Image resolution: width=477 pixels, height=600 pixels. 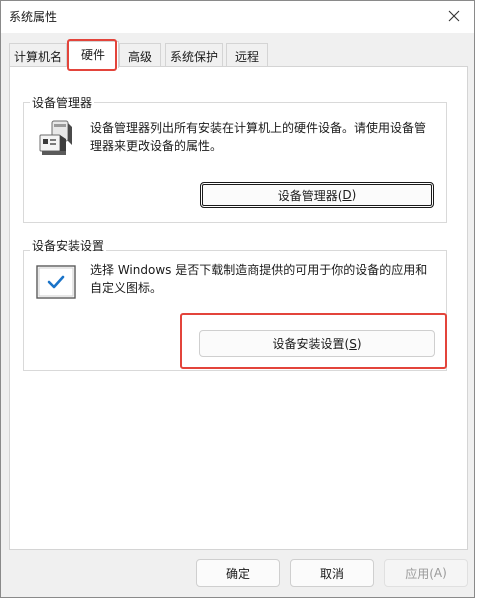 I want to click on checkbox-window-icon, so click(x=56, y=282).